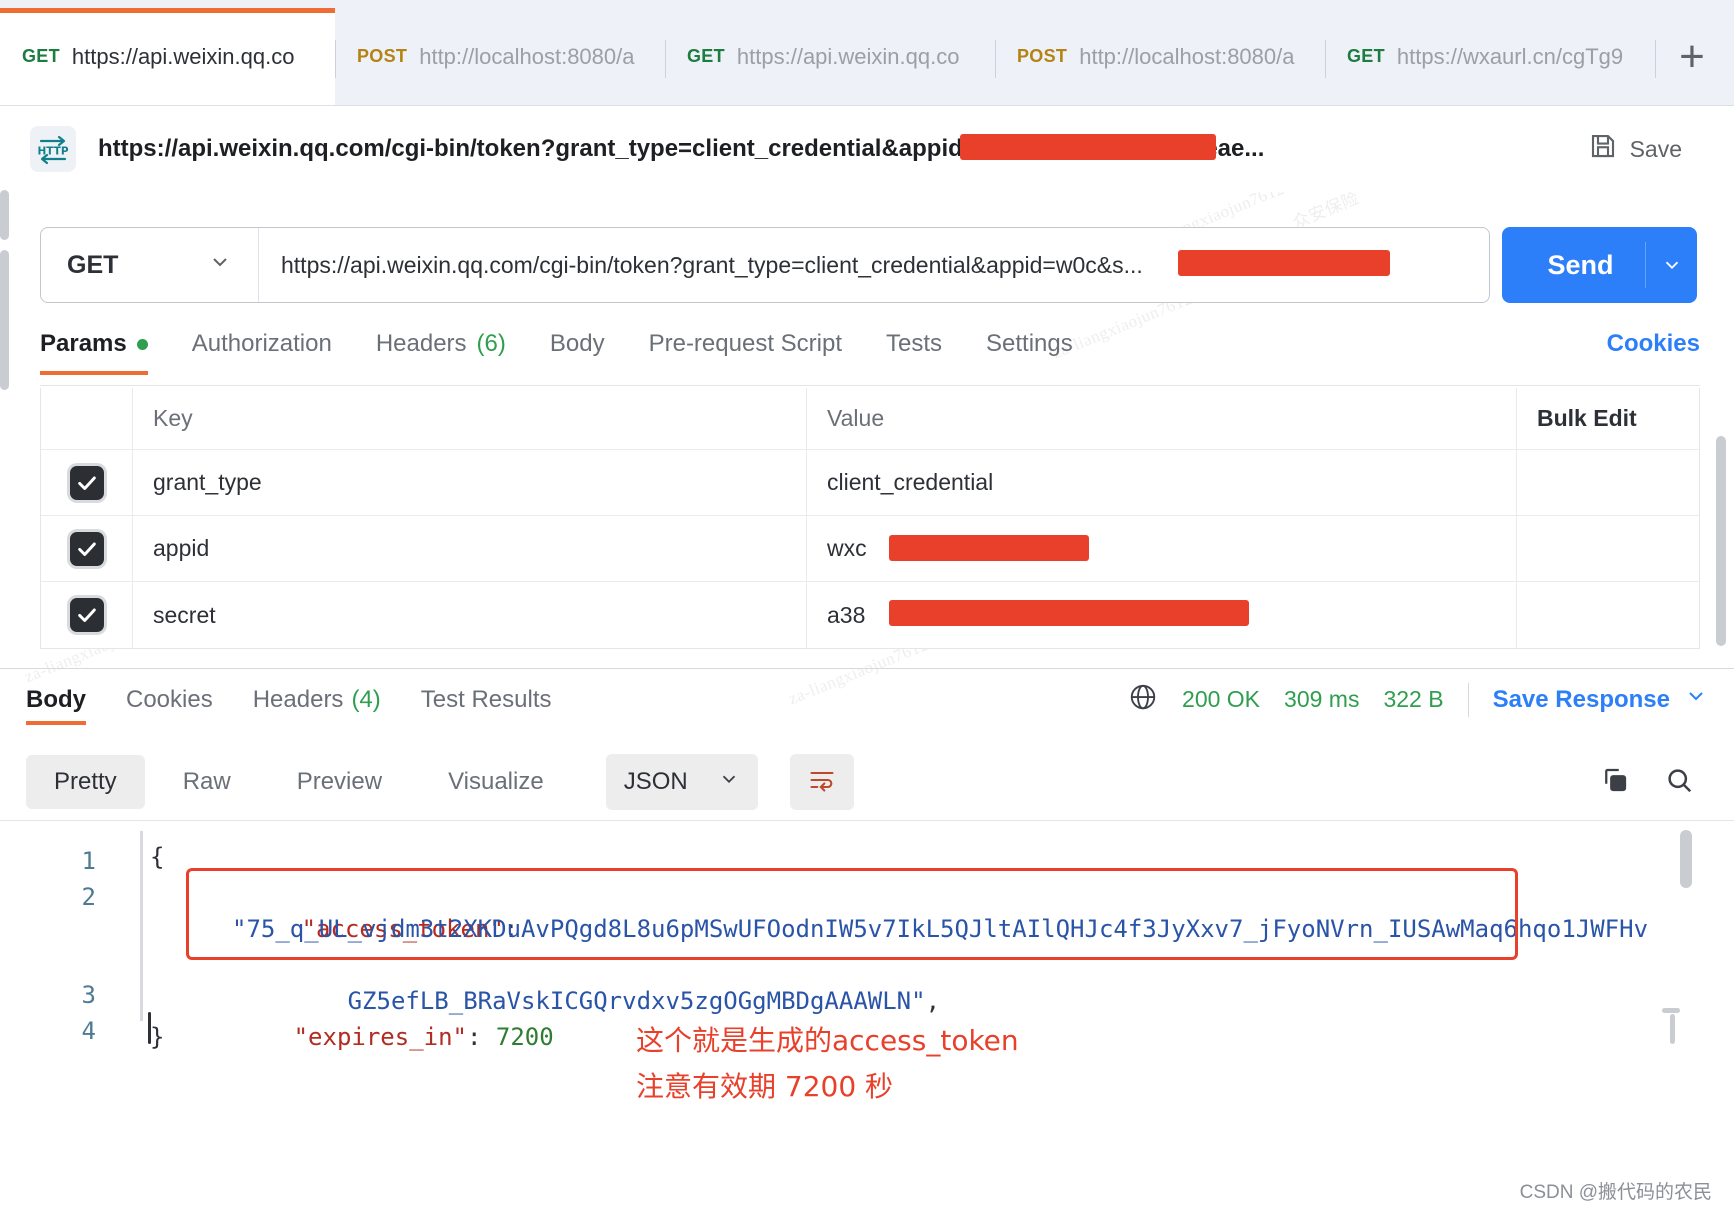  I want to click on request-tab-3: POST http://localhost:8080/a, so click(1160, 56).